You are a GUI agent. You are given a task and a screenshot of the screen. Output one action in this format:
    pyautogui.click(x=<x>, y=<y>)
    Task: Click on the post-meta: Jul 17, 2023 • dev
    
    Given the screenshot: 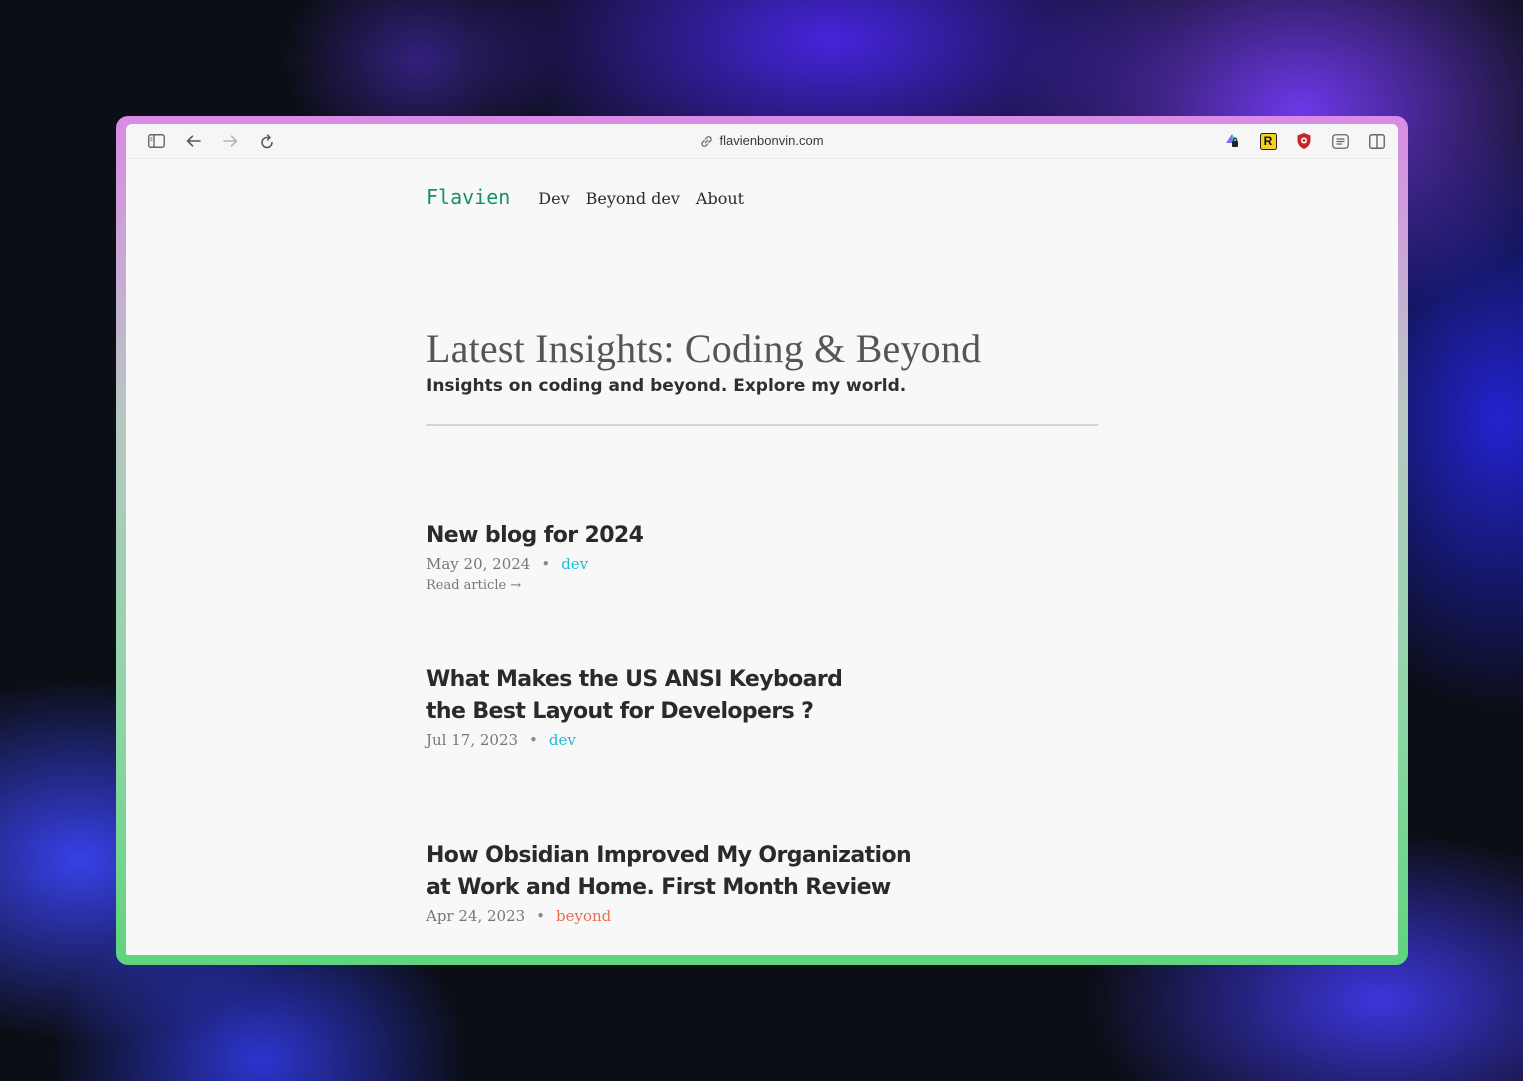 What is the action you would take?
    pyautogui.click(x=634, y=740)
    